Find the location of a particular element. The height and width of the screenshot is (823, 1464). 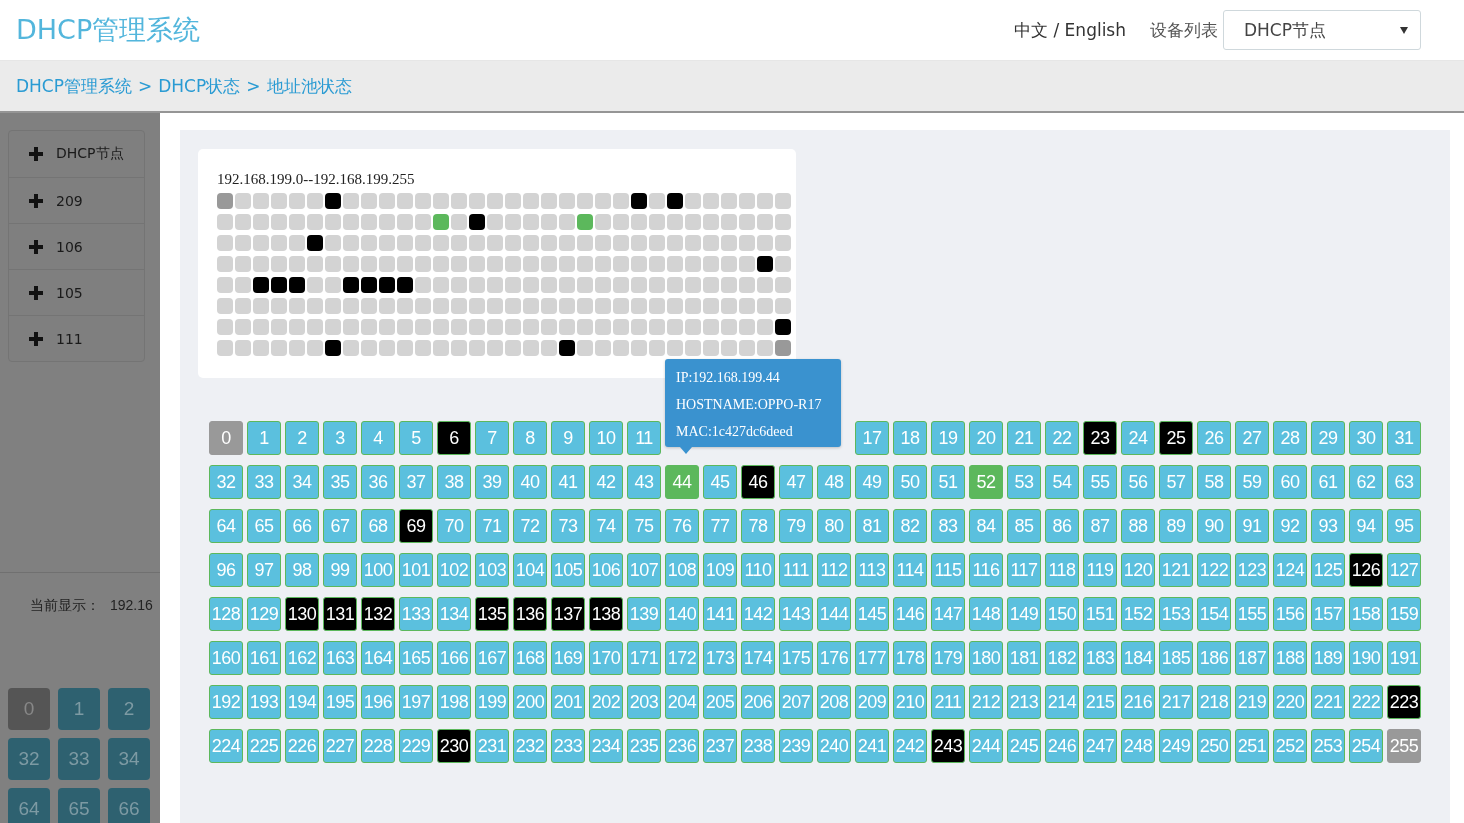

address-cell: 202 is located at coordinates (606, 702).